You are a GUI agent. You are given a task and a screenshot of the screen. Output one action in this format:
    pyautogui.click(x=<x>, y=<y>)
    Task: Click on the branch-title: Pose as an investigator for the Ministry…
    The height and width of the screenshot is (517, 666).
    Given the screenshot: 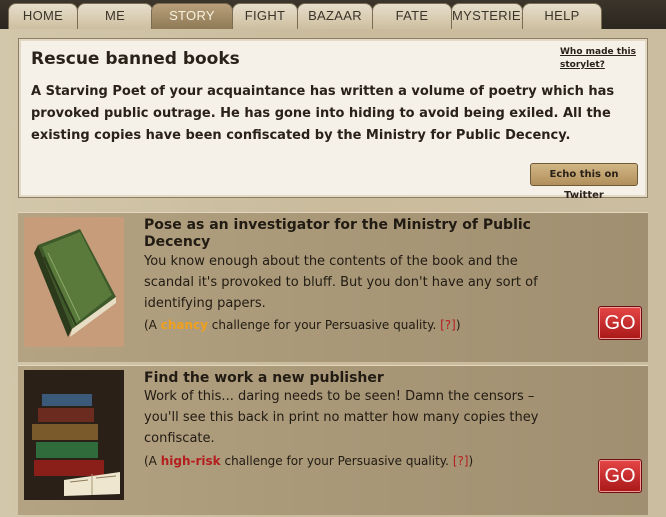 What is the action you would take?
    pyautogui.click(x=337, y=233)
    